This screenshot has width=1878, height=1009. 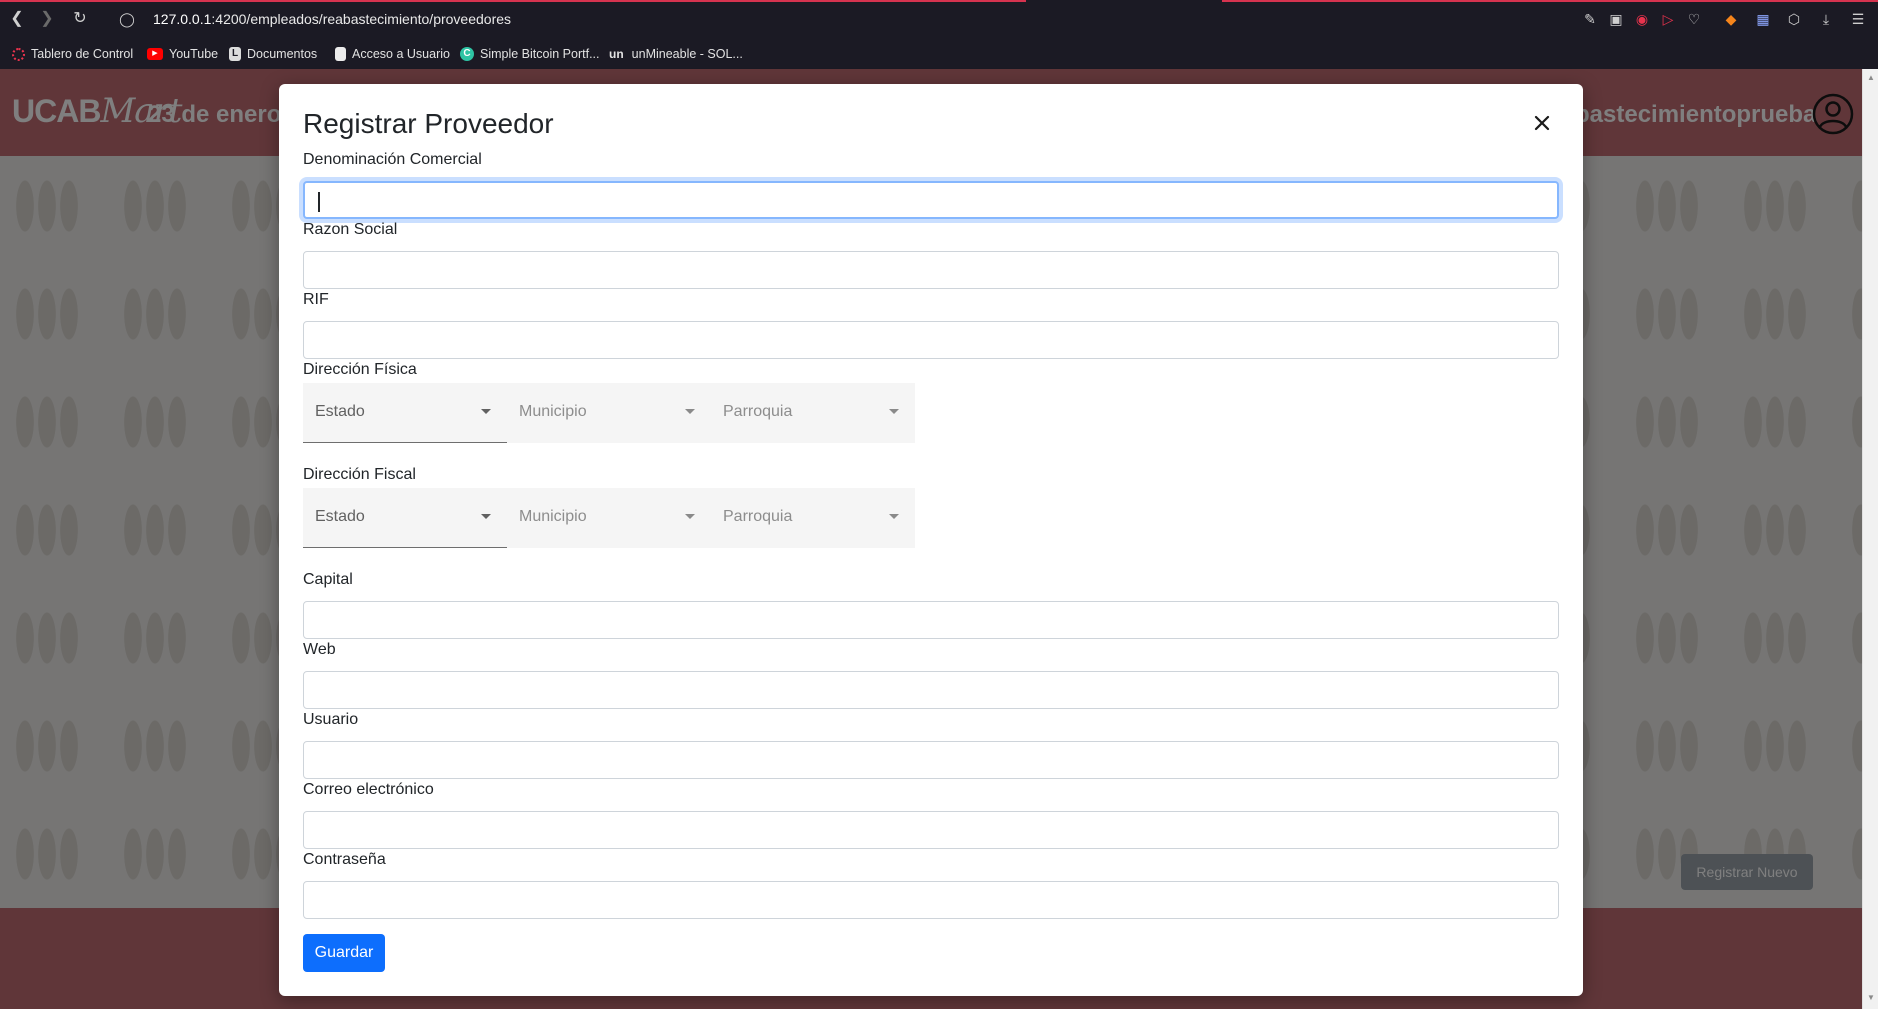 What do you see at coordinates (235, 54) in the screenshot?
I see `document-icon: L` at bounding box center [235, 54].